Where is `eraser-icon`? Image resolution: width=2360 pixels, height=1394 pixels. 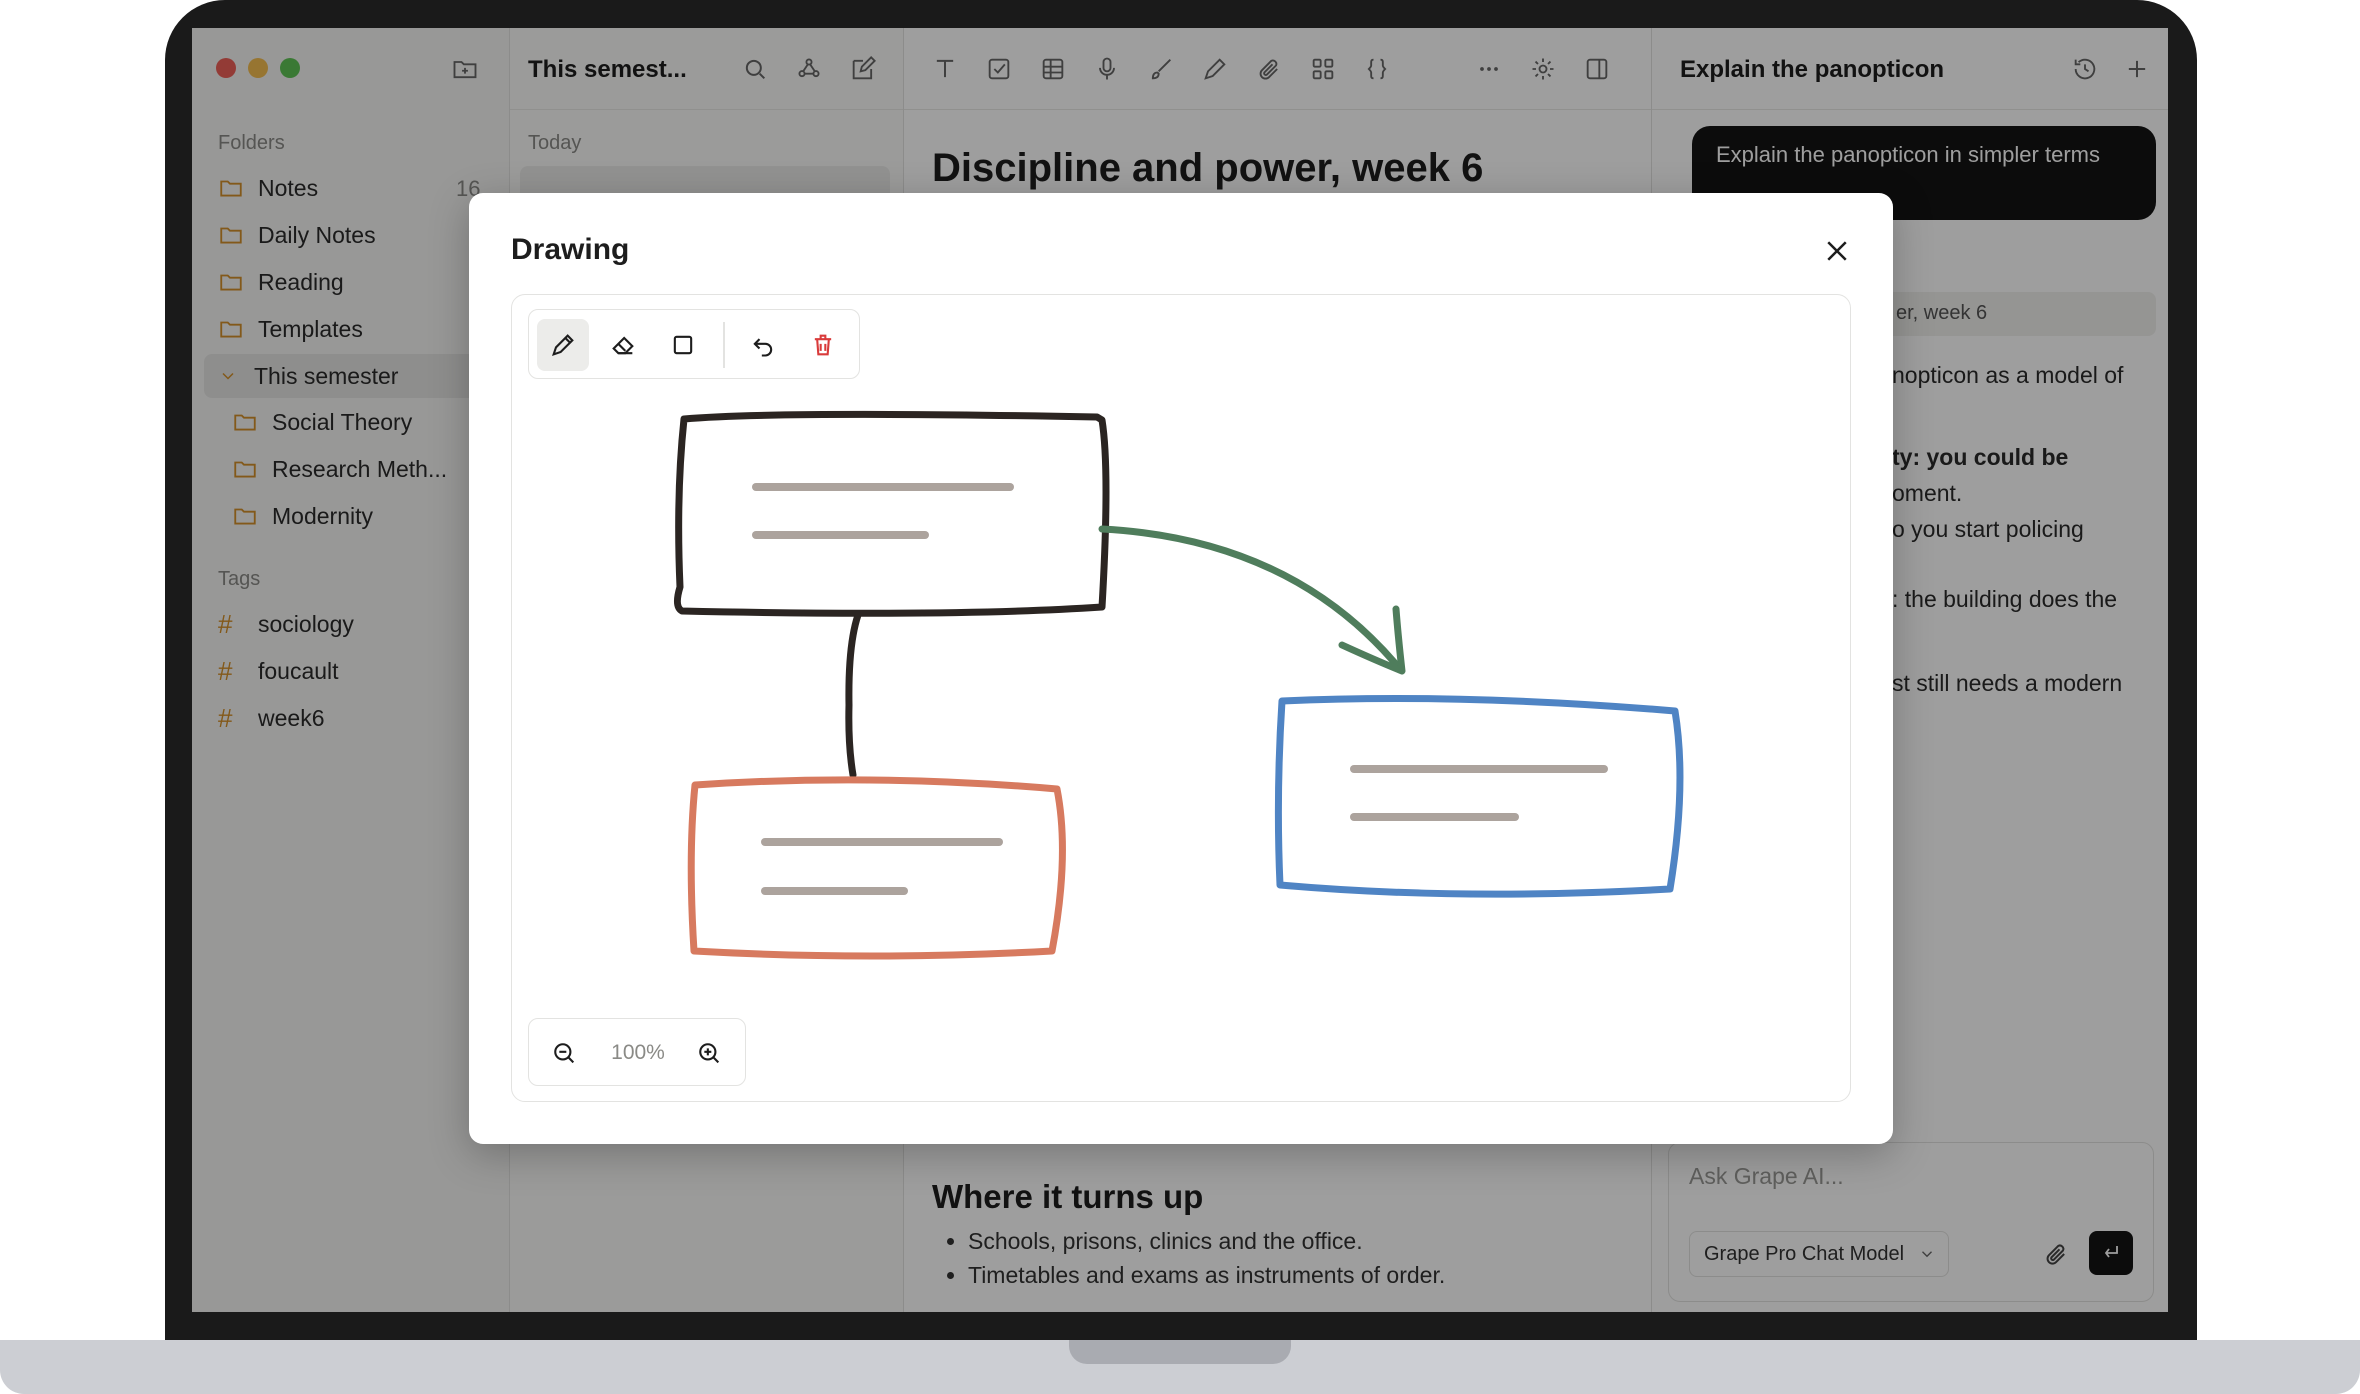 eraser-icon is located at coordinates (623, 345).